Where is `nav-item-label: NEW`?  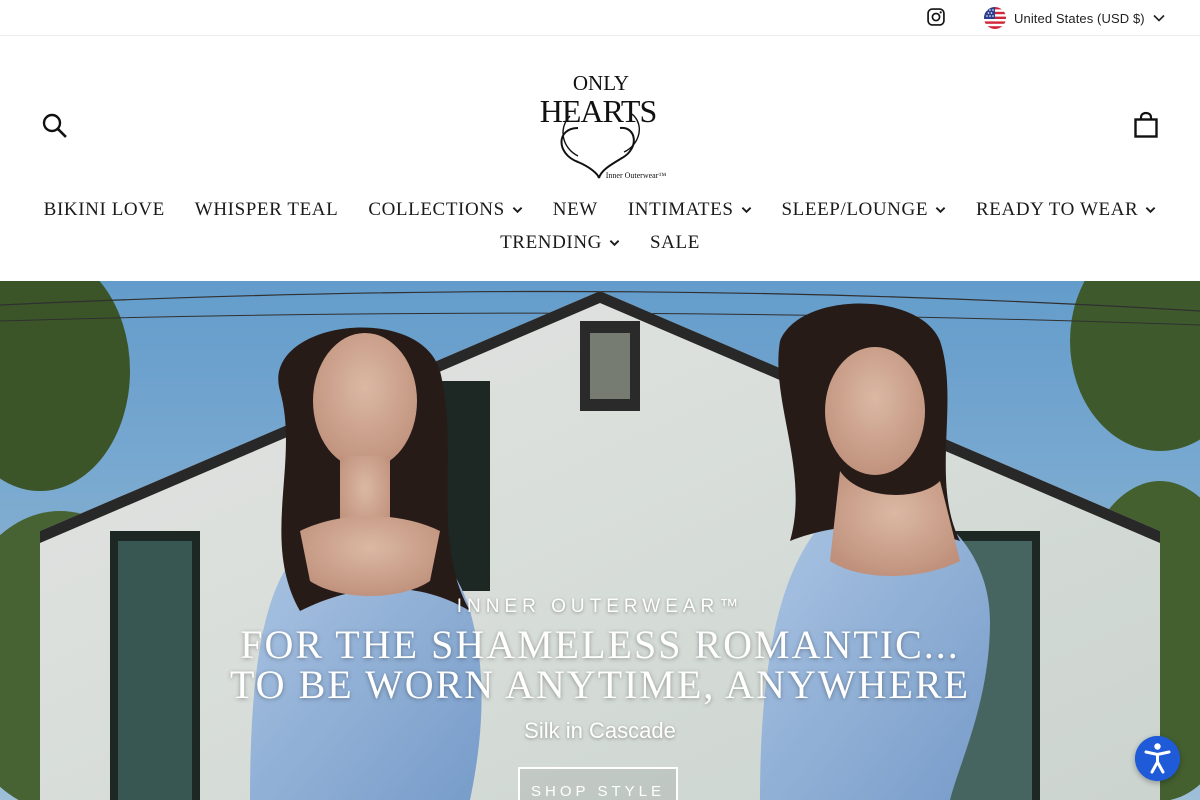 nav-item-label: NEW is located at coordinates (575, 209).